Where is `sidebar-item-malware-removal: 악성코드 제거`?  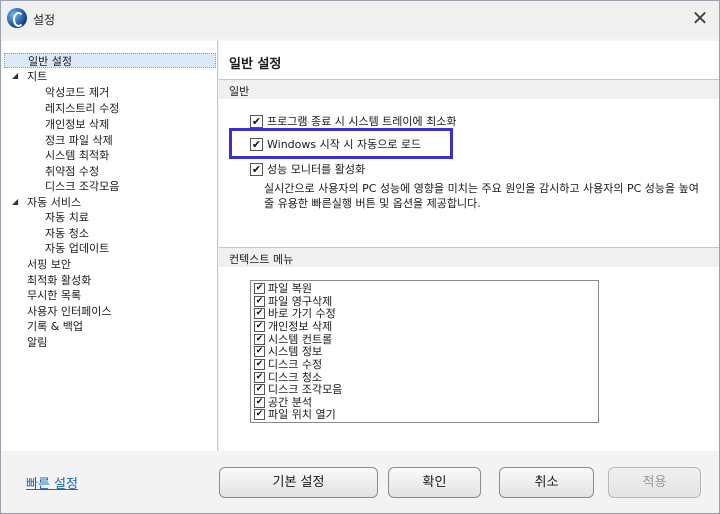 sidebar-item-malware-removal: 악성코드 제거 is located at coordinates (77, 92).